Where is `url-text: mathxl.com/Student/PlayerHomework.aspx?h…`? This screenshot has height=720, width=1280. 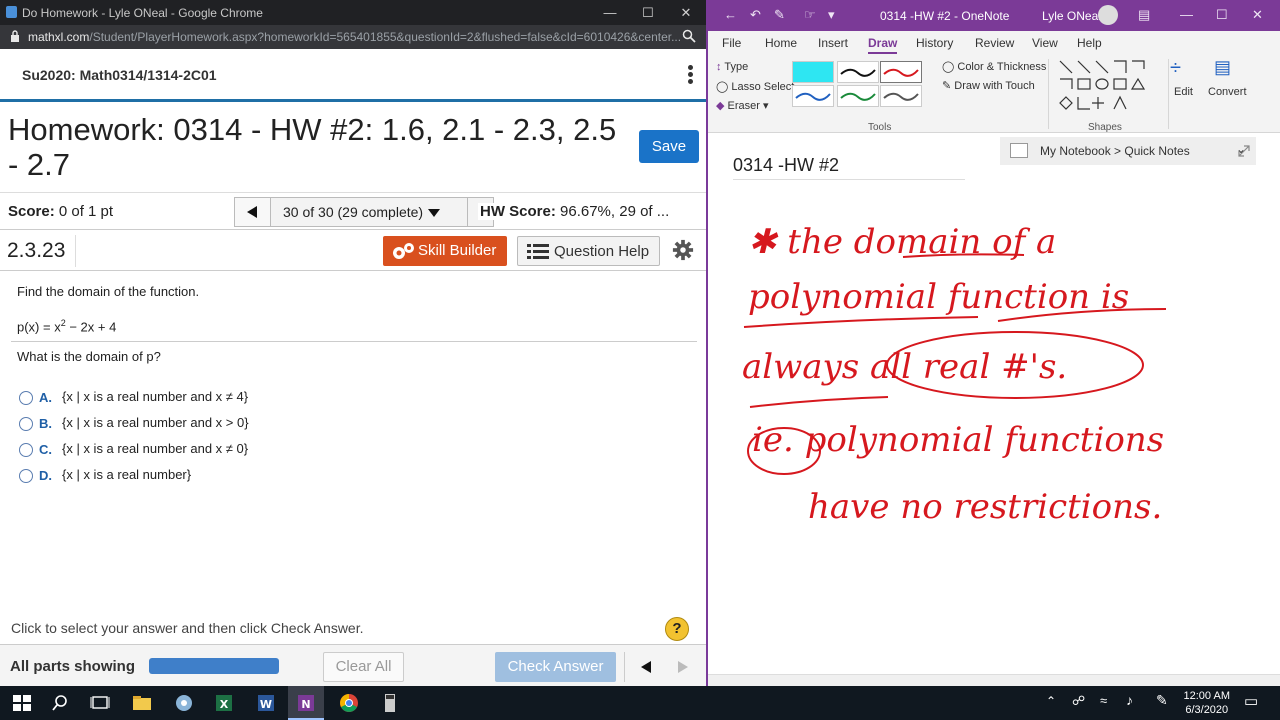
url-text: mathxl.com/Student/PlayerHomework.aspx?h… is located at coordinates (354, 37).